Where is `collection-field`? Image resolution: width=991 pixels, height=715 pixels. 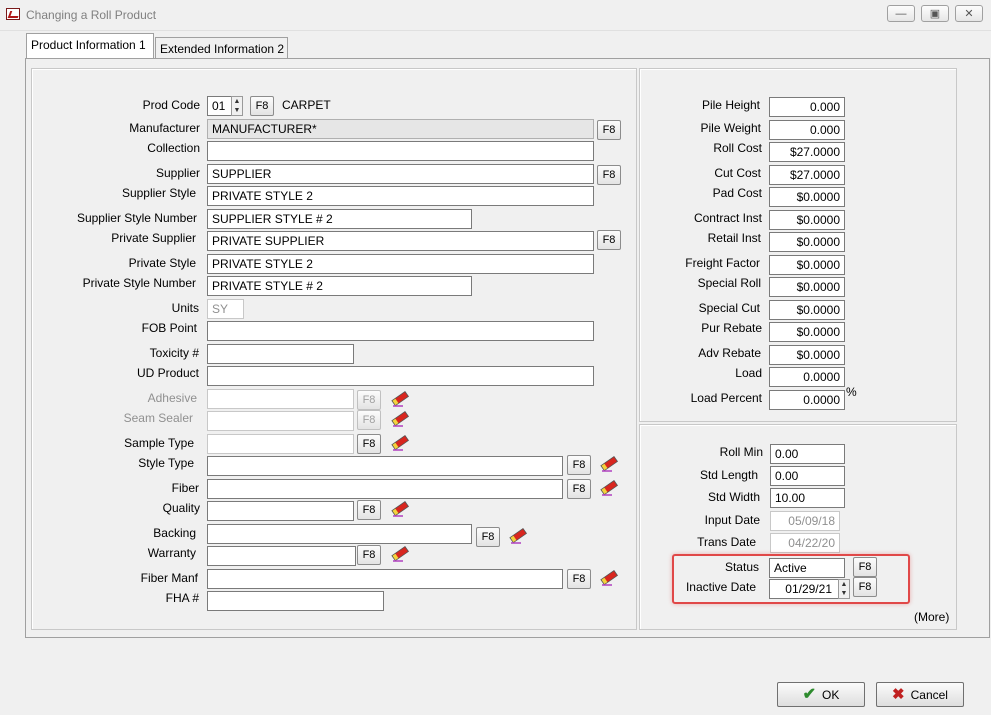 collection-field is located at coordinates (400, 151).